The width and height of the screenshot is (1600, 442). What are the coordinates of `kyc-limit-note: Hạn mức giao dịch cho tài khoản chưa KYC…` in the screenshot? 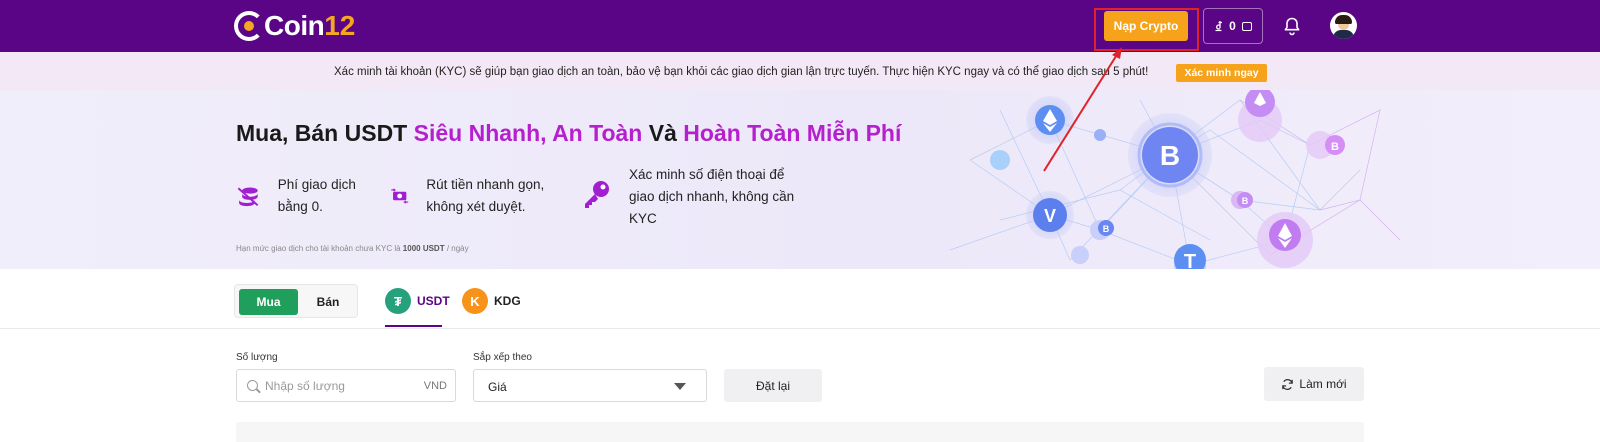 It's located at (352, 248).